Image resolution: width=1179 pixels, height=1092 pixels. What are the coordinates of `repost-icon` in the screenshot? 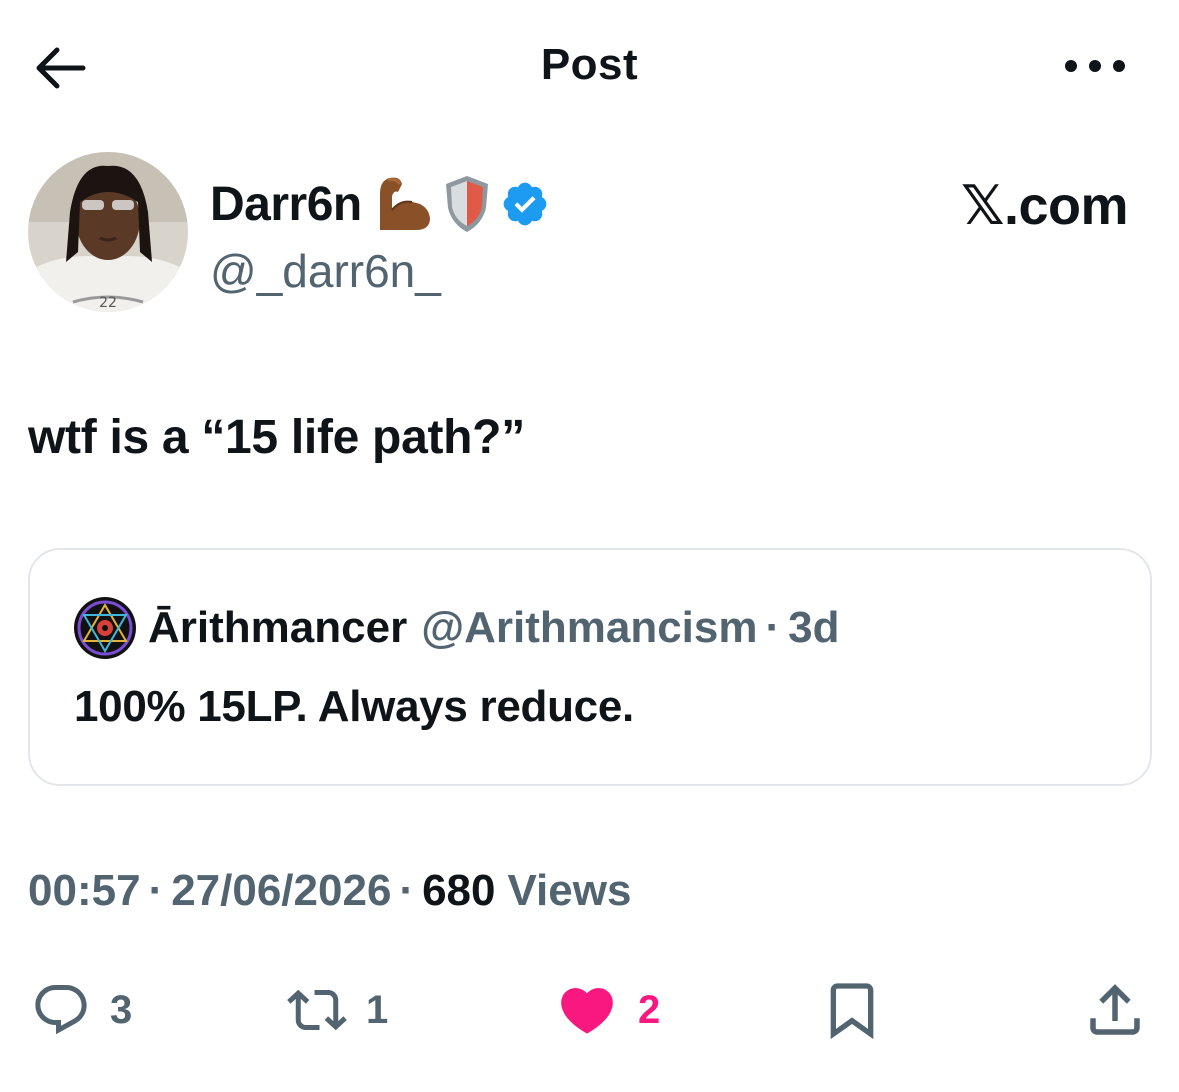 It's located at (317, 1010).